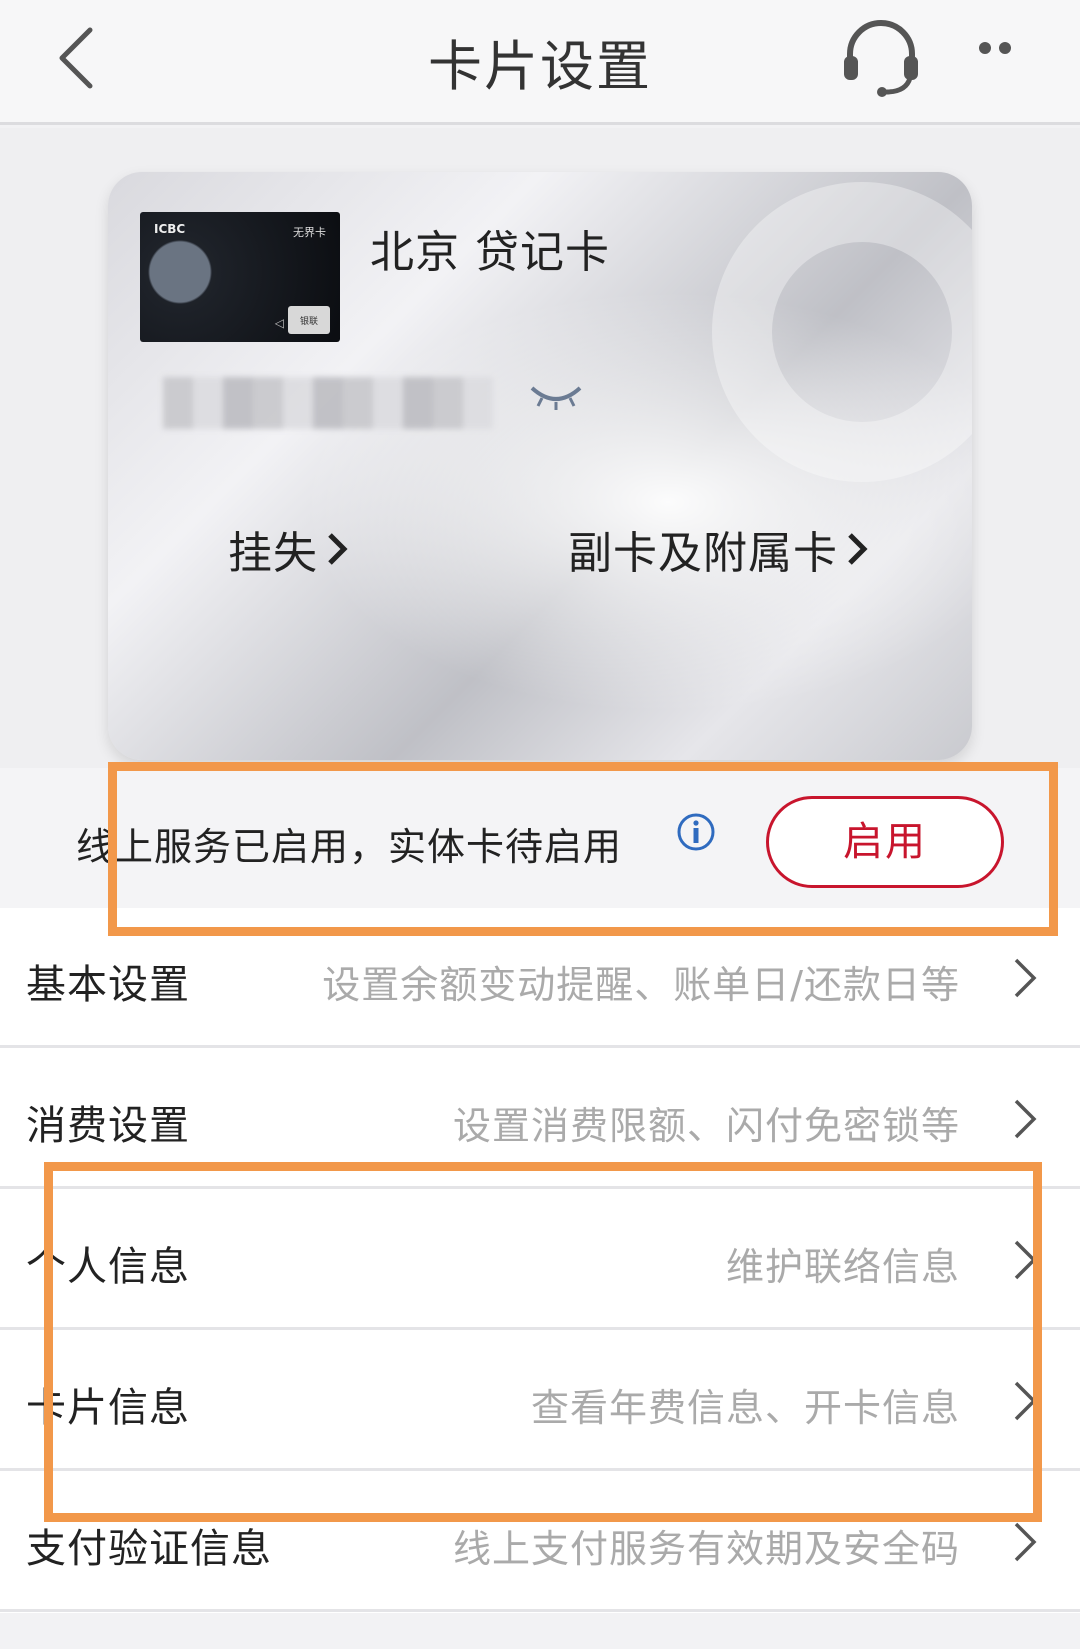  I want to click on settings-item-label: 个人信息, so click(108, 1267).